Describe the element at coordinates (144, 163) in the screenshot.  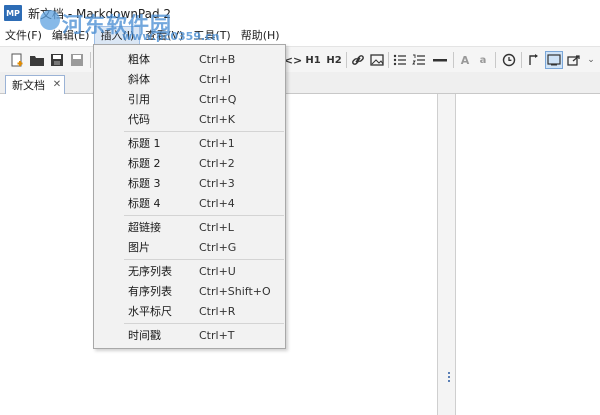
I see `menu-item-label: 标题 2` at that location.